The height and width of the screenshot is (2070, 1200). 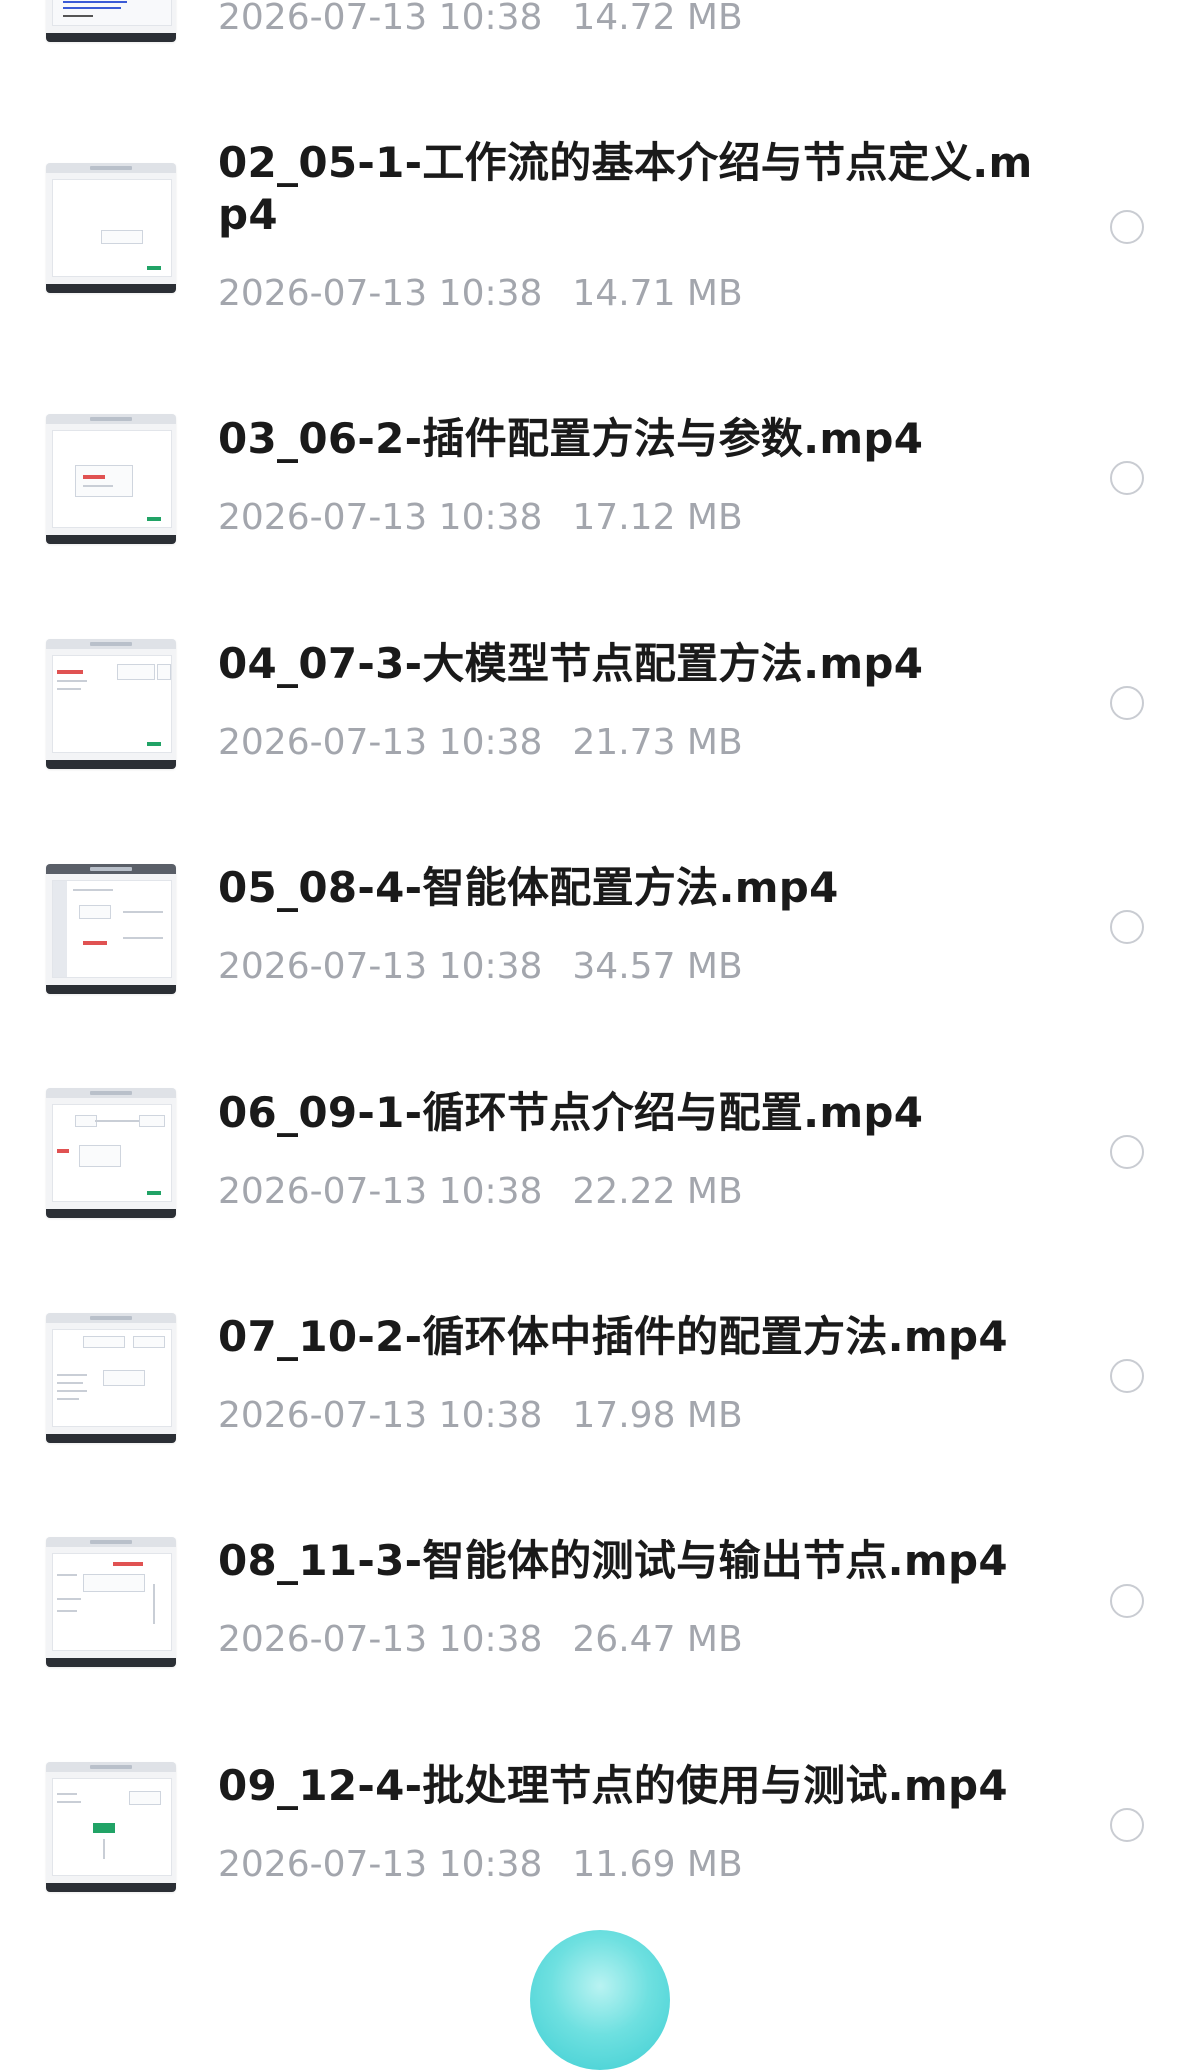 I want to click on file-meta: 2026-07-13 10:38 17.98 MB, so click(x=480, y=1416).